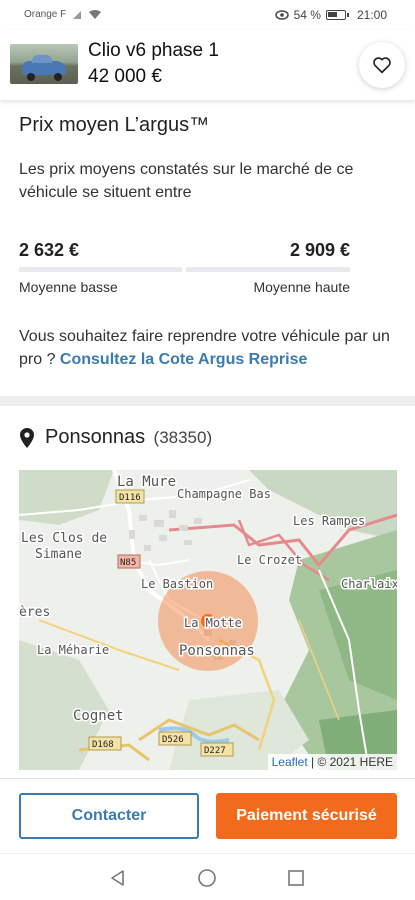  What do you see at coordinates (64, 538) in the screenshot?
I see `map-label-les-clos-de: Les Clos de` at bounding box center [64, 538].